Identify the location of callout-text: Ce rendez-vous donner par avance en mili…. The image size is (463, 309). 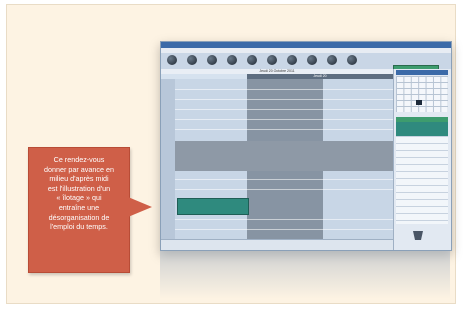
(79, 193).